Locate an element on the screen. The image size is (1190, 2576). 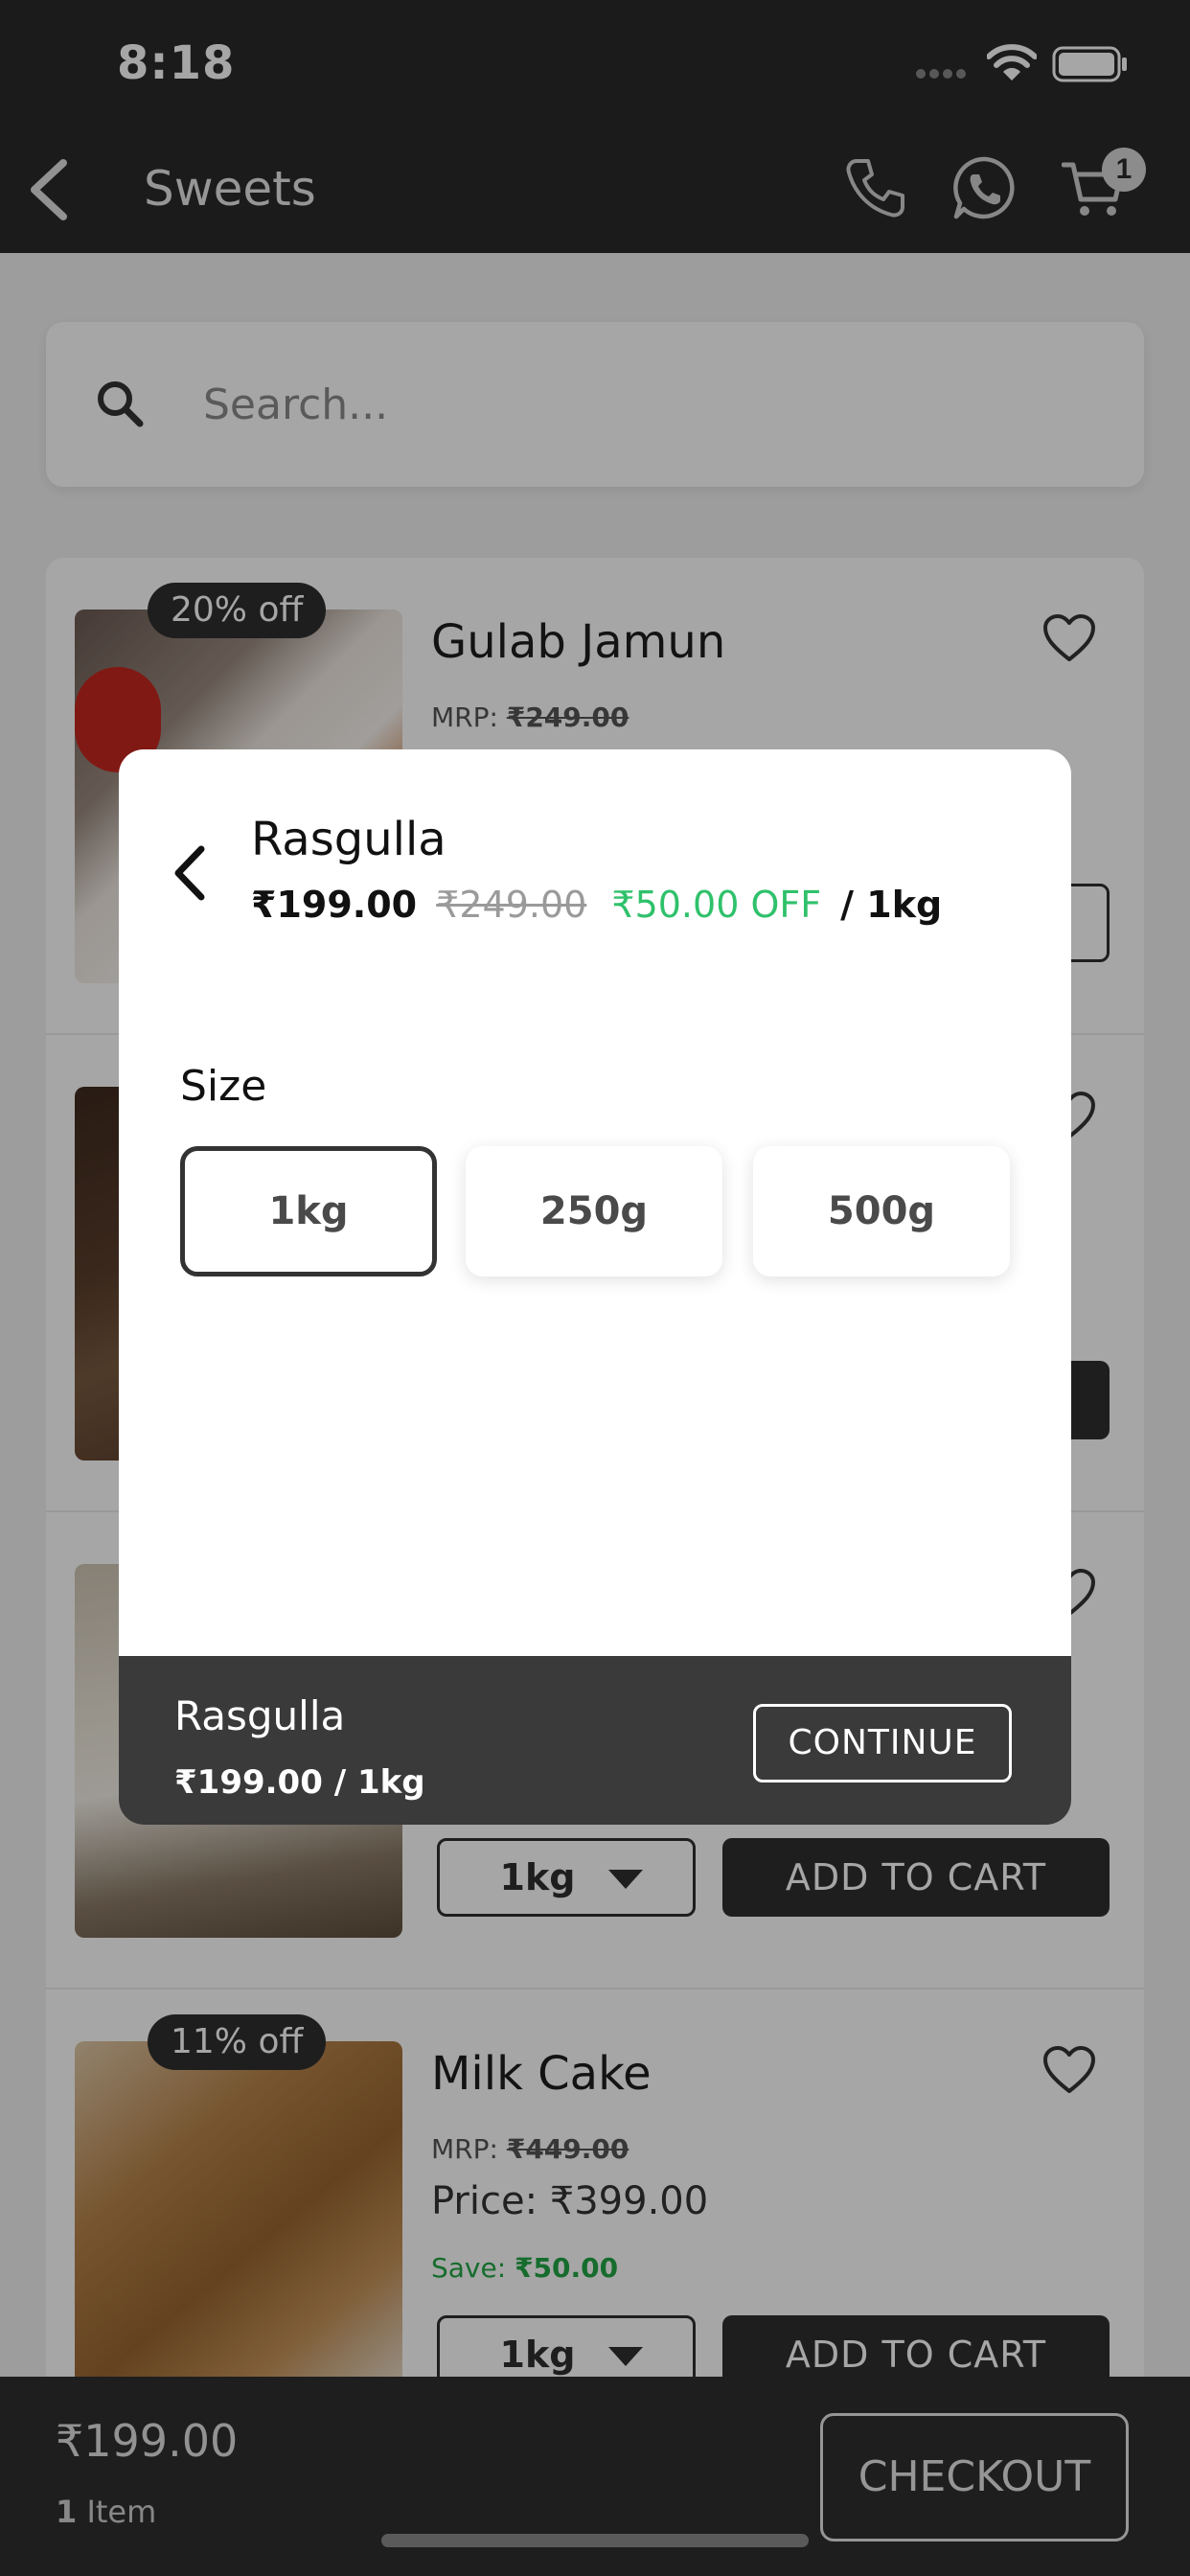
modal-price-row: ₹199.00 ₹249.00 ₹50.00 OFF / 1kg is located at coordinates (596, 905).